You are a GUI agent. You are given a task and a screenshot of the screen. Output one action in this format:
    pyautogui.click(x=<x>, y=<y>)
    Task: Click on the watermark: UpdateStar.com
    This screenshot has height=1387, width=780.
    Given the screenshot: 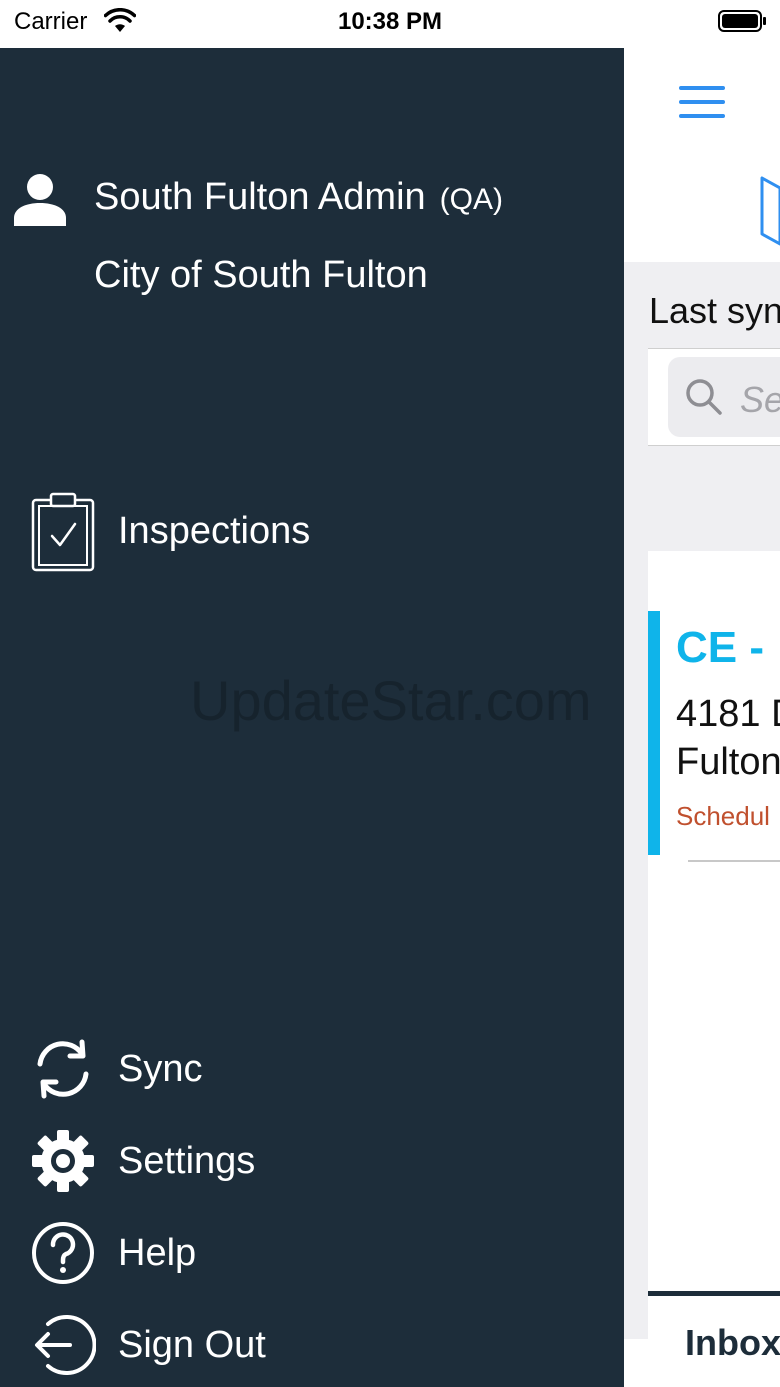 What is the action you would take?
    pyautogui.click(x=391, y=700)
    